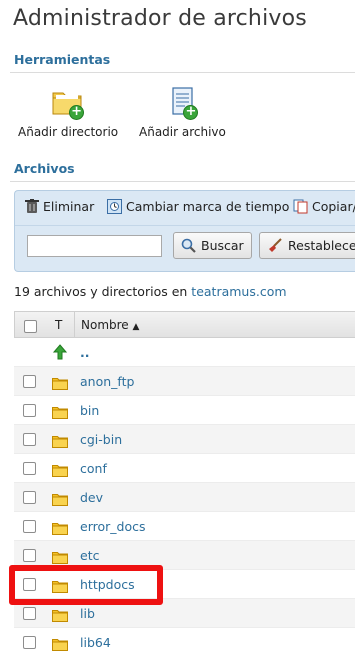 This screenshot has height=652, width=355. What do you see at coordinates (32, 206) in the screenshot?
I see `trash-icon` at bounding box center [32, 206].